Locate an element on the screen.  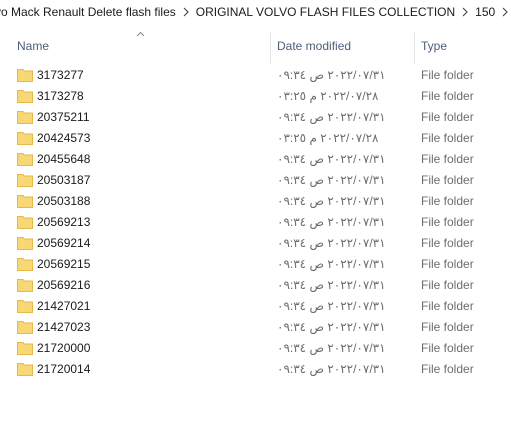
file-name: 20569214 is located at coordinates (64, 243).